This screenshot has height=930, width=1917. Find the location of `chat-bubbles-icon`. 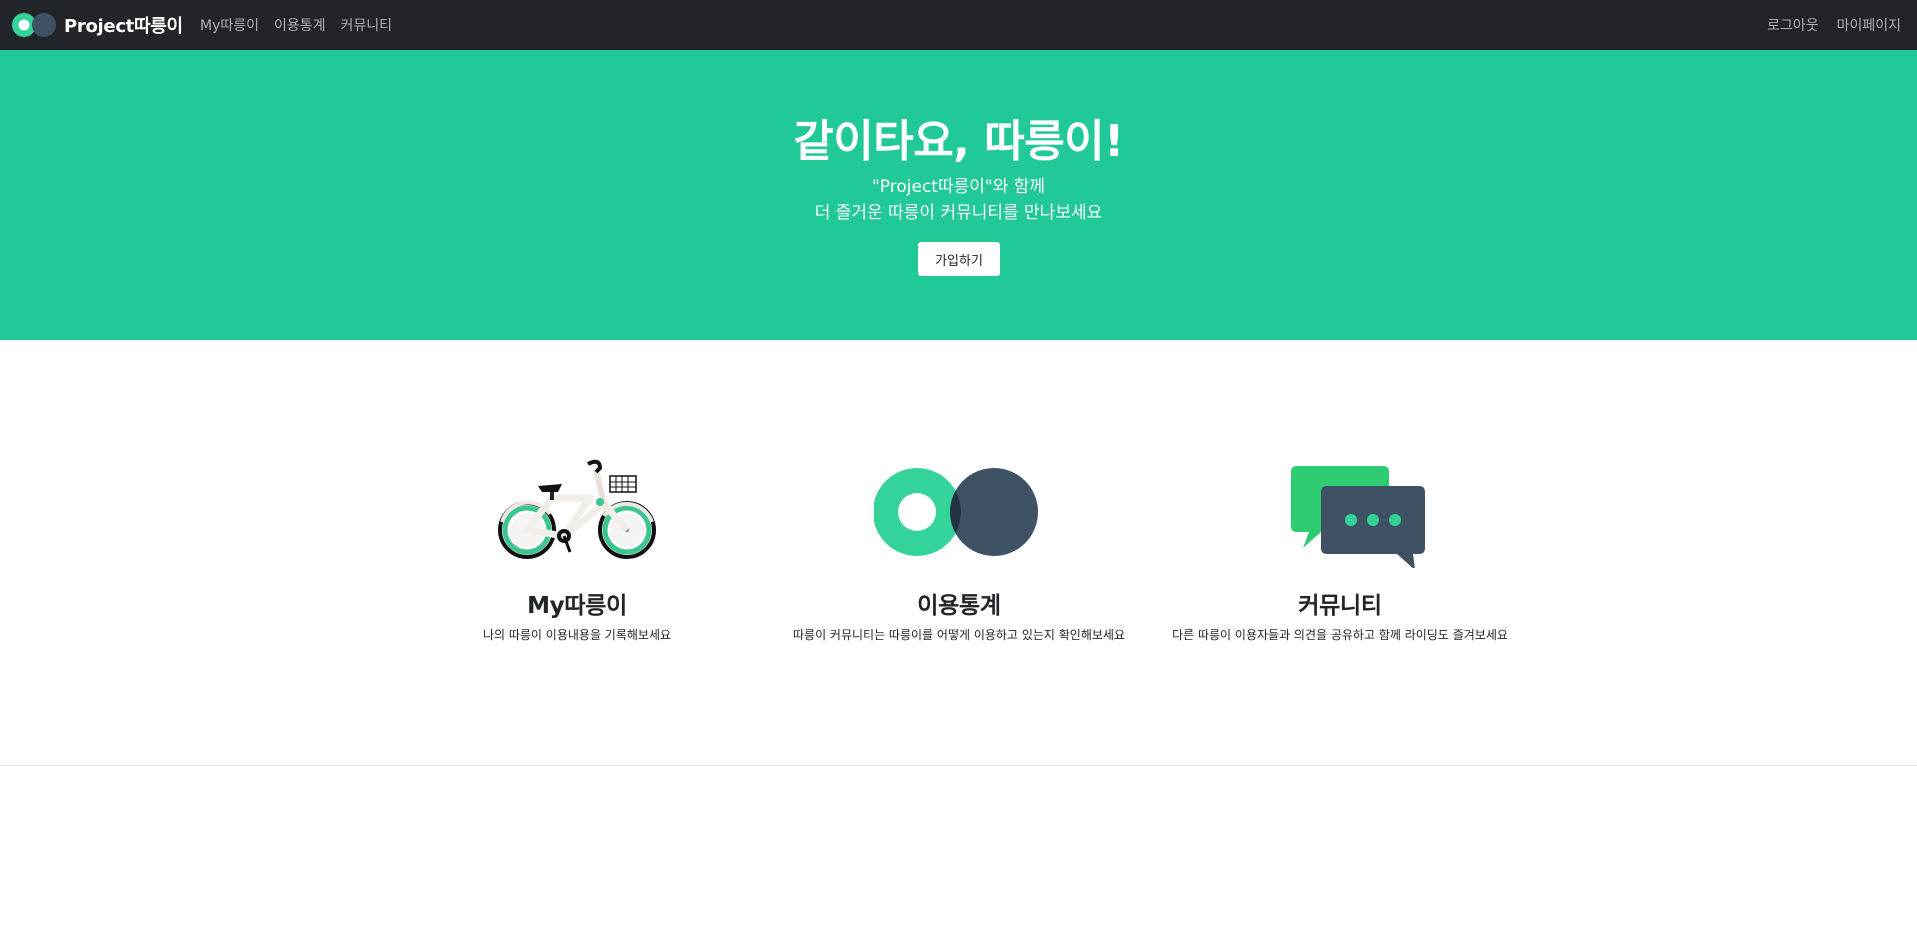

chat-bubbles-icon is located at coordinates (1358, 517).